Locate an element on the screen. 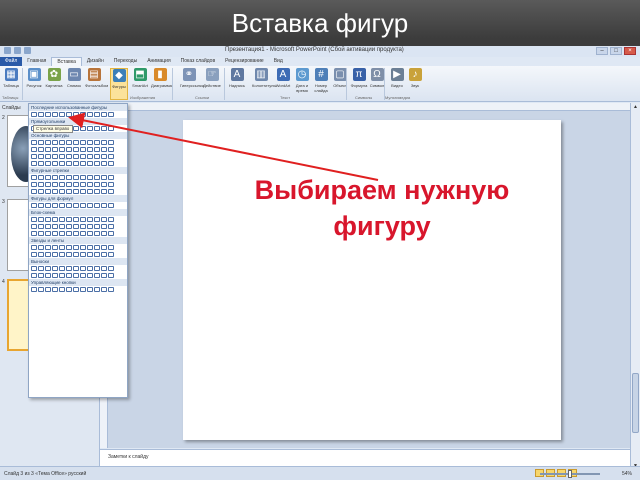  textbox-button: A Надпись is located at coordinates (237, 84).